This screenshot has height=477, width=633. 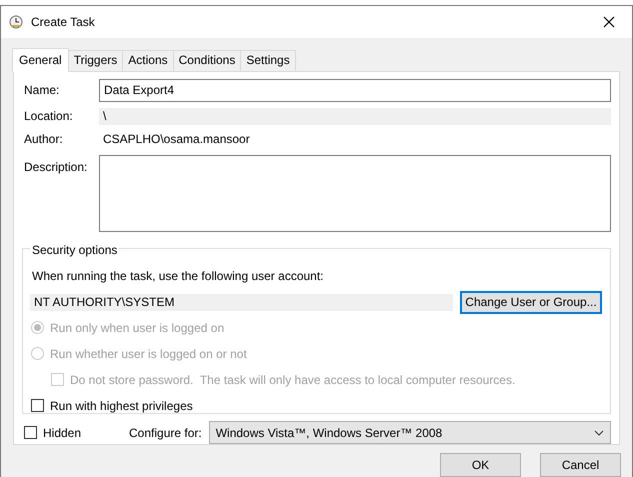 What do you see at coordinates (355, 90) in the screenshot?
I see `name-field: Data Export4` at bounding box center [355, 90].